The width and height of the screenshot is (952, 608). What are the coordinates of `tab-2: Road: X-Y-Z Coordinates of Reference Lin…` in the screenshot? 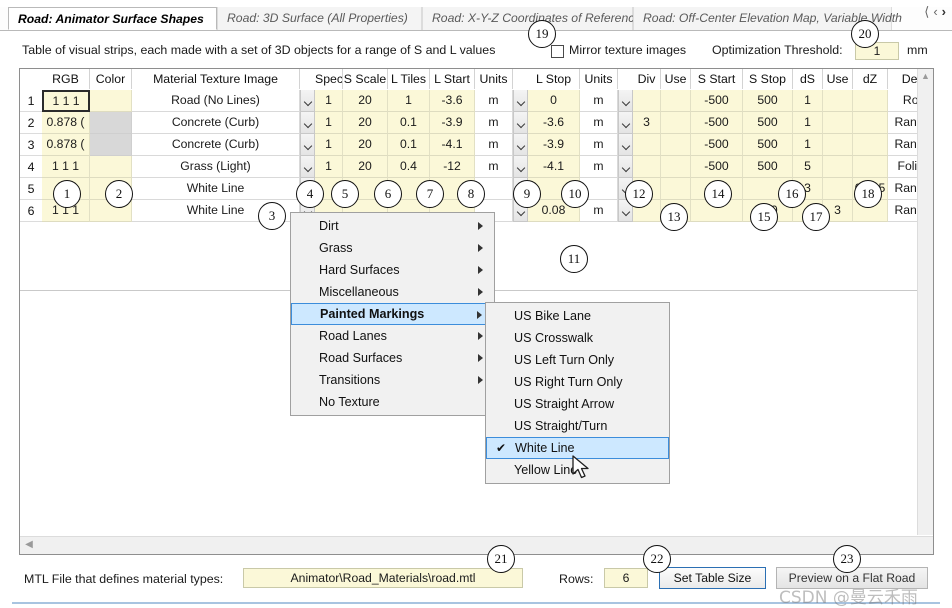 It's located at (545, 18).